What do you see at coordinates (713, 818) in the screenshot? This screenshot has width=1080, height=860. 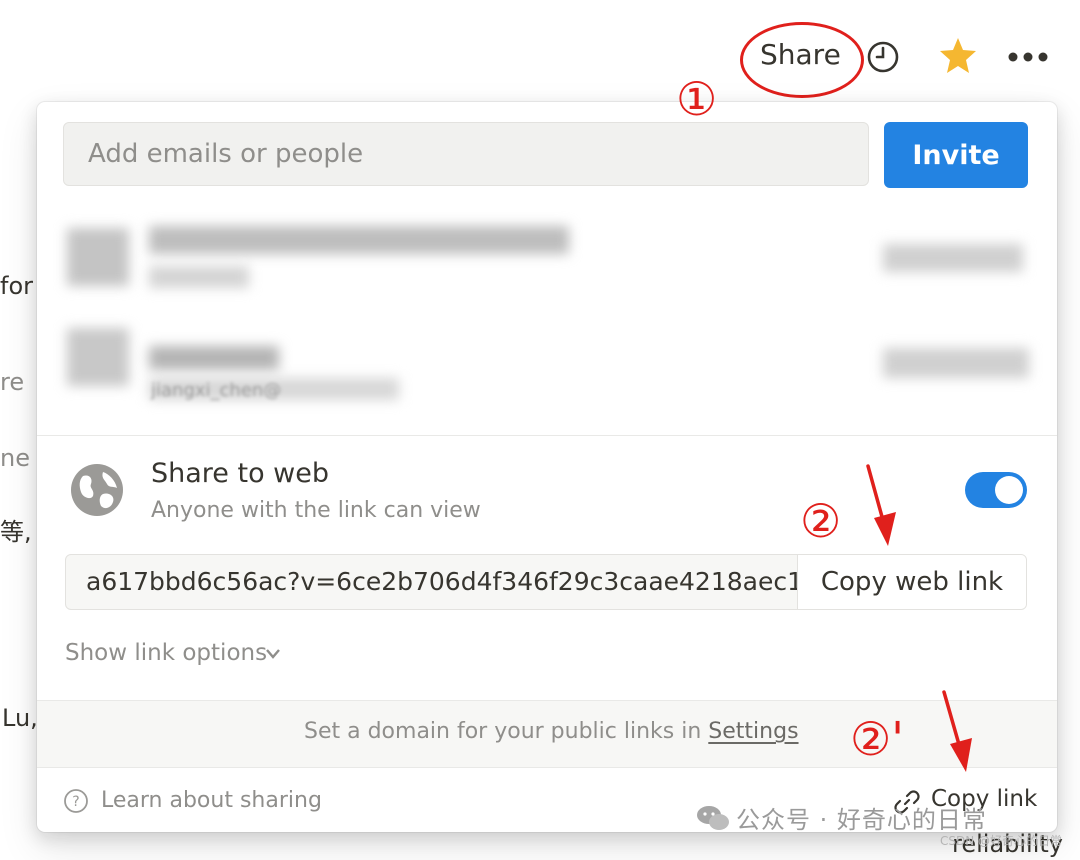 I see `wechat-icon` at bounding box center [713, 818].